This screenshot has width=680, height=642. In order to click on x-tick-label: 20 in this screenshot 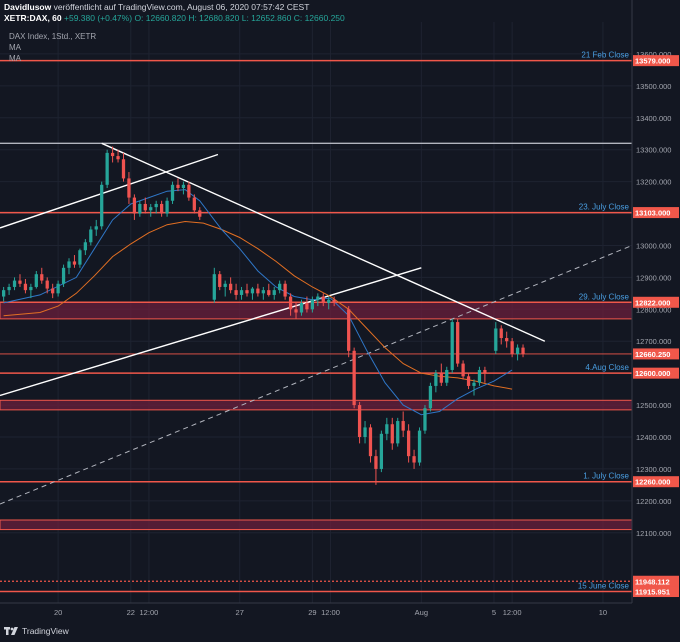, I will do `click(58, 612)`.